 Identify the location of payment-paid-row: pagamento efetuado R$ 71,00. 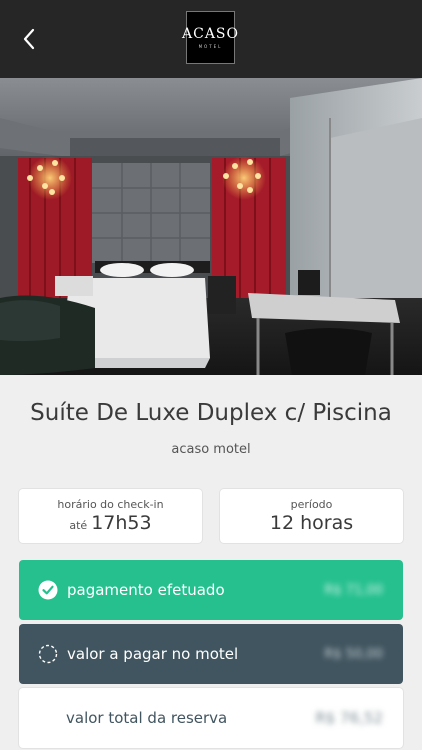
(211, 590).